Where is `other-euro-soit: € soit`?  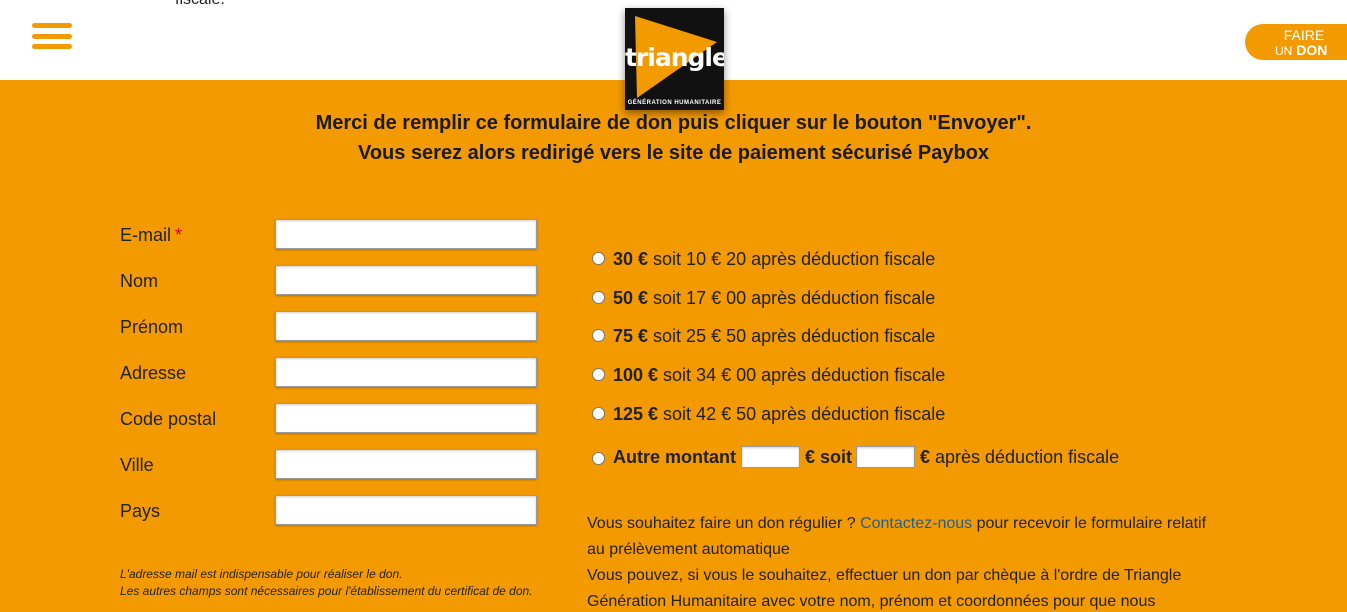
other-euro-soit: € soit is located at coordinates (829, 457).